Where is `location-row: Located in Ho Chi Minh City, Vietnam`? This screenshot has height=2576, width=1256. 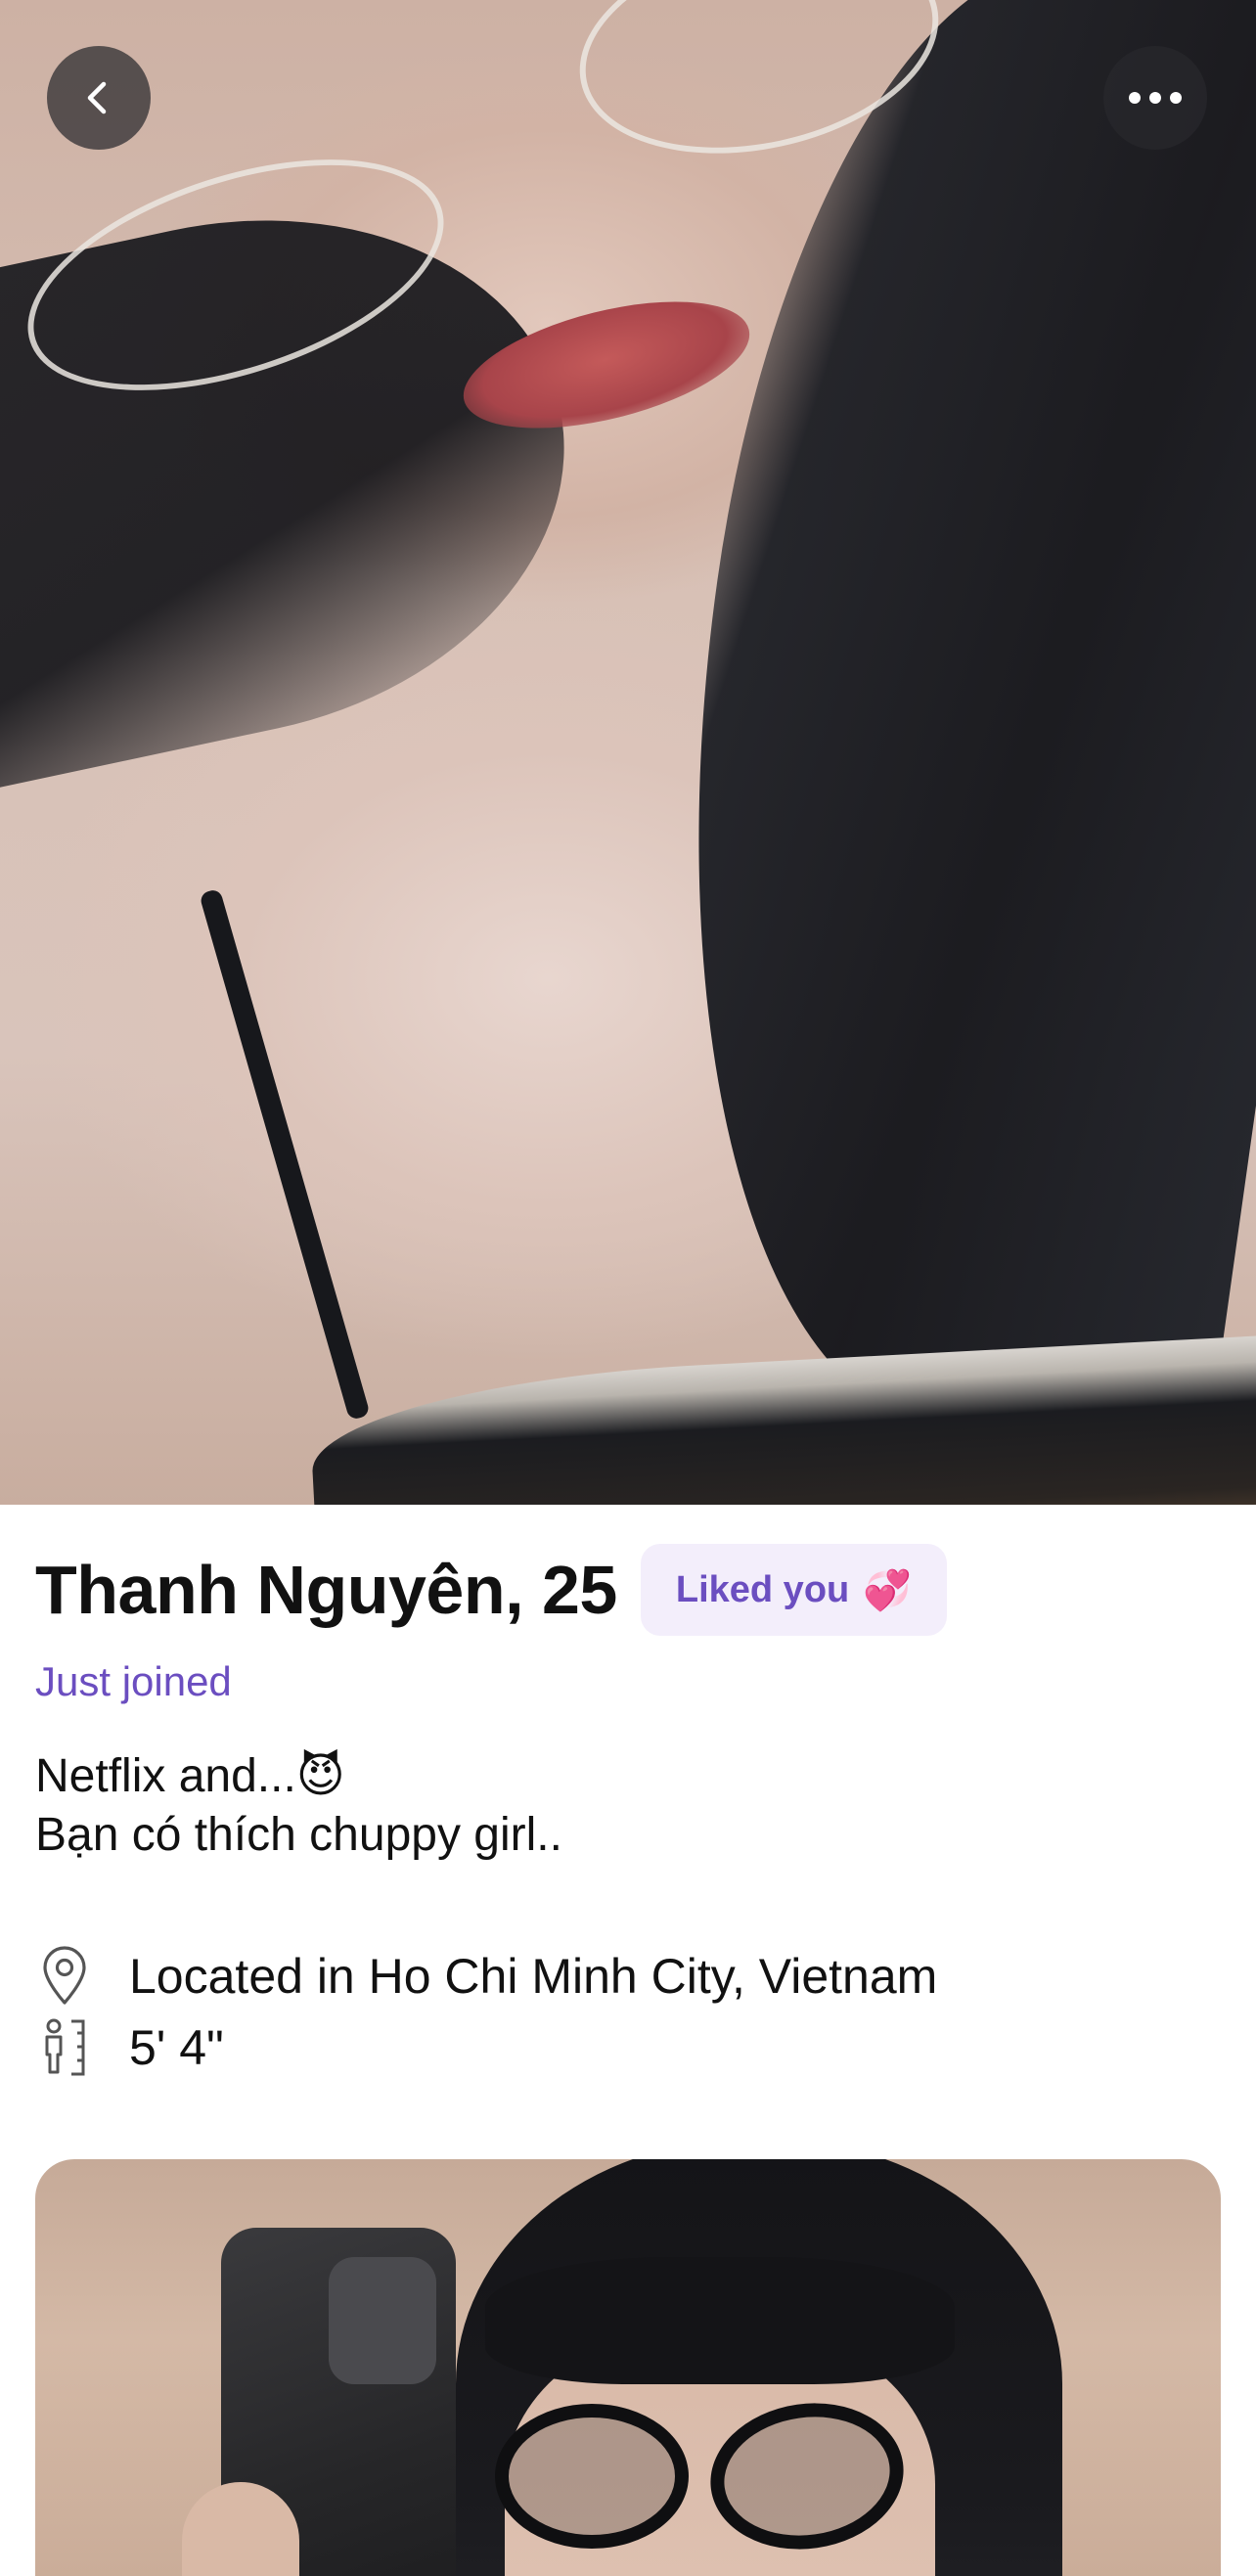
location-row: Located in Ho Chi Minh City, Vietnam is located at coordinates (486, 1976).